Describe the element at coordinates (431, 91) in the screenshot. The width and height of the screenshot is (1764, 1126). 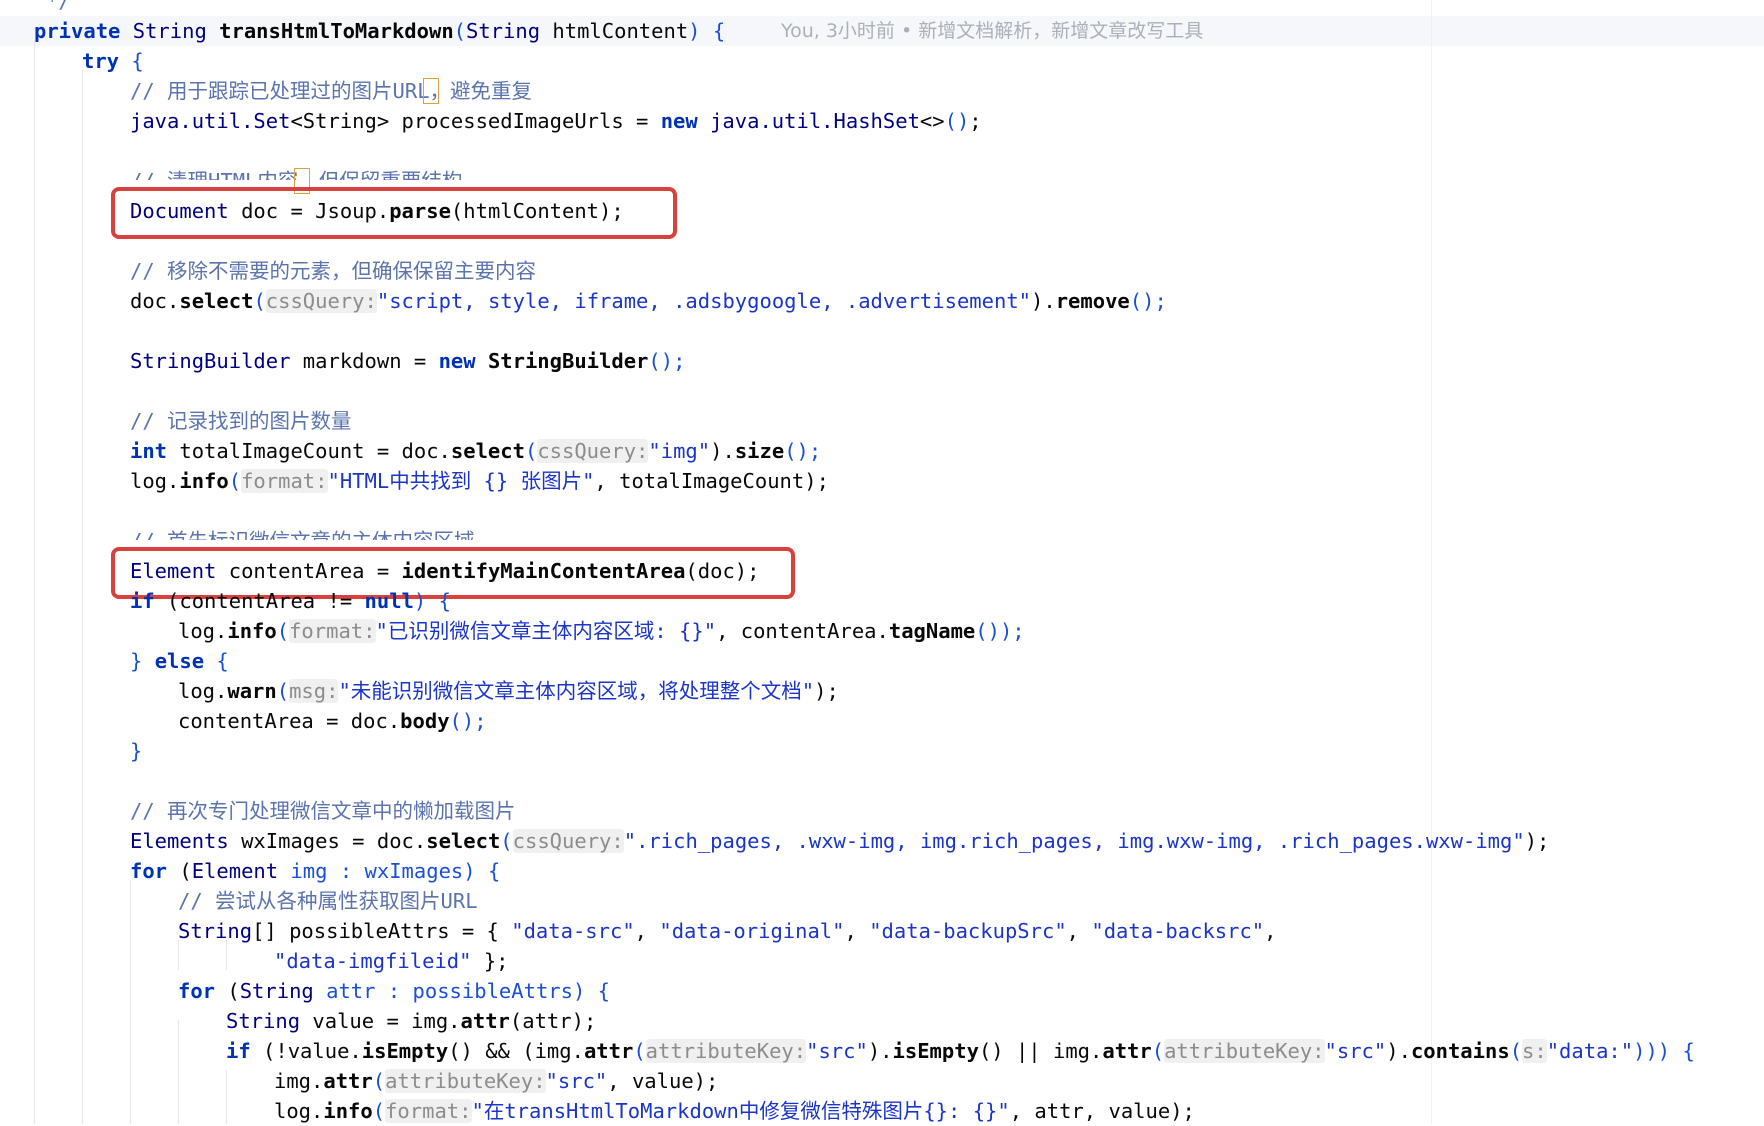
I see `text-caret-marker` at that location.